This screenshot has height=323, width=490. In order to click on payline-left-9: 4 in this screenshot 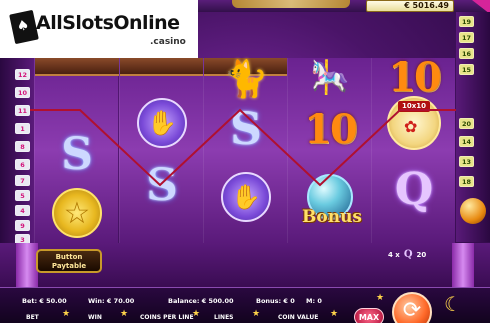, I will do `click(22, 210)`.